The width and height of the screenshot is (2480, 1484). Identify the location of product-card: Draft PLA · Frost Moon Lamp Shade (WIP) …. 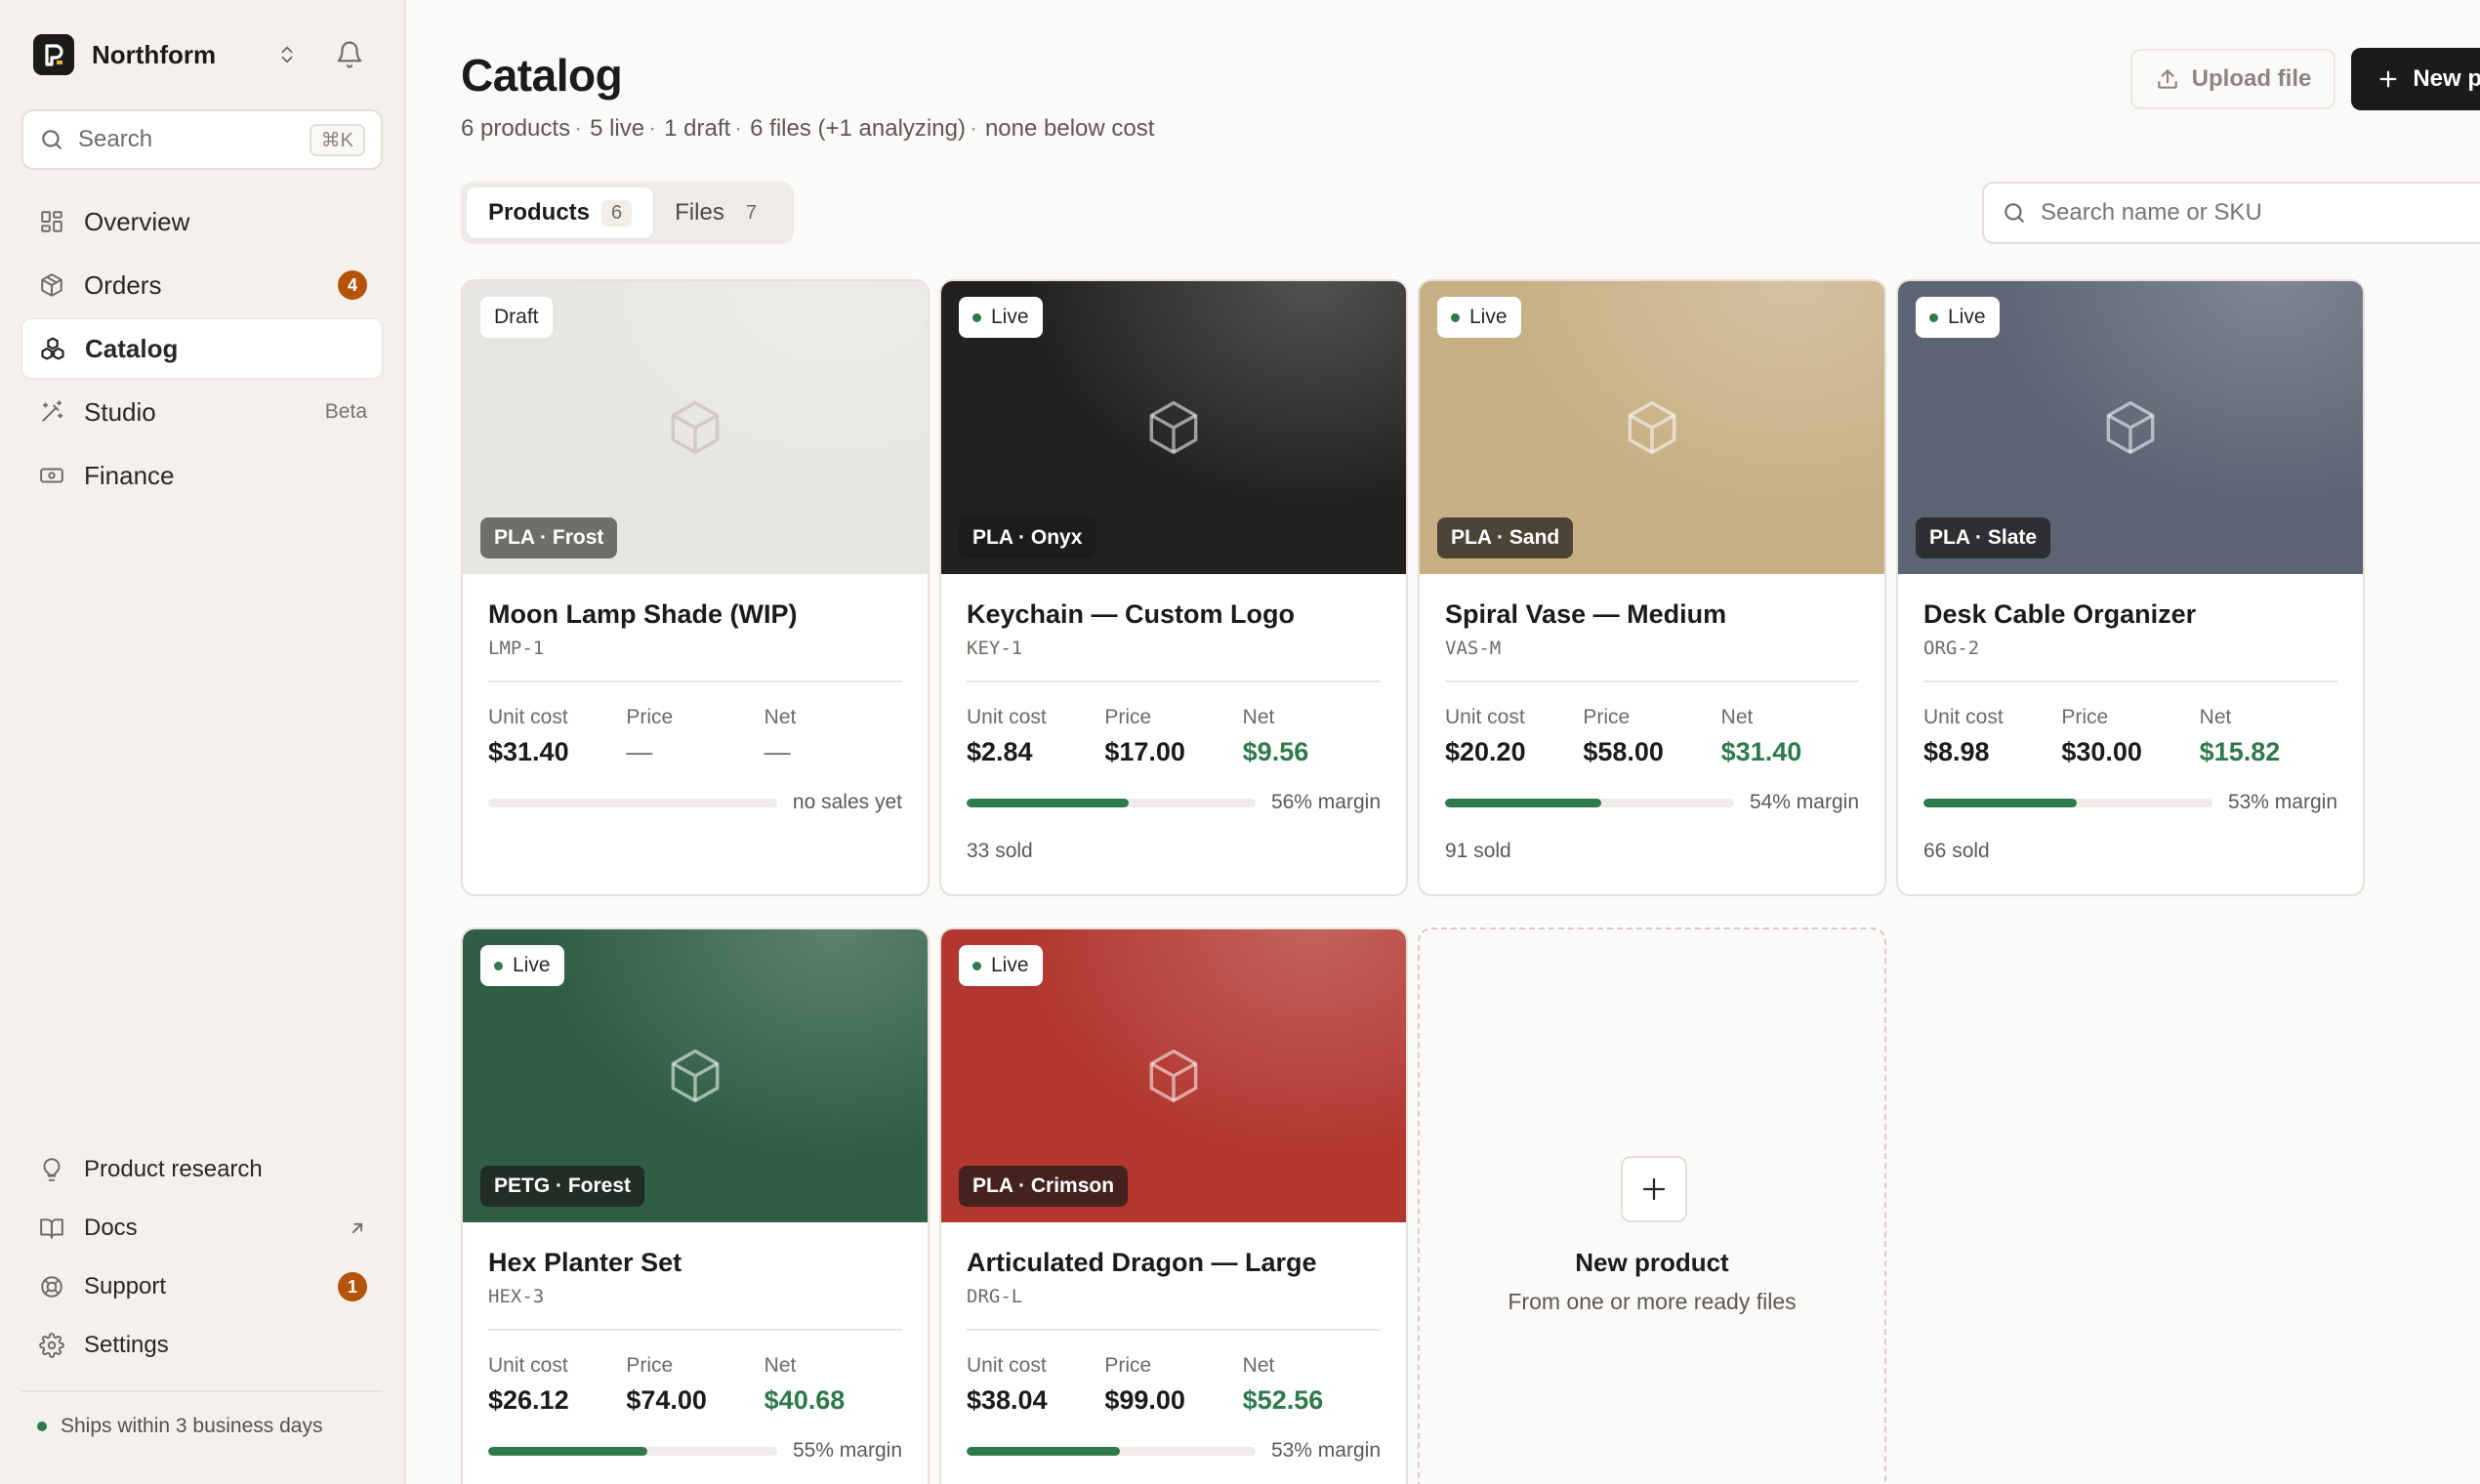
(695, 588).